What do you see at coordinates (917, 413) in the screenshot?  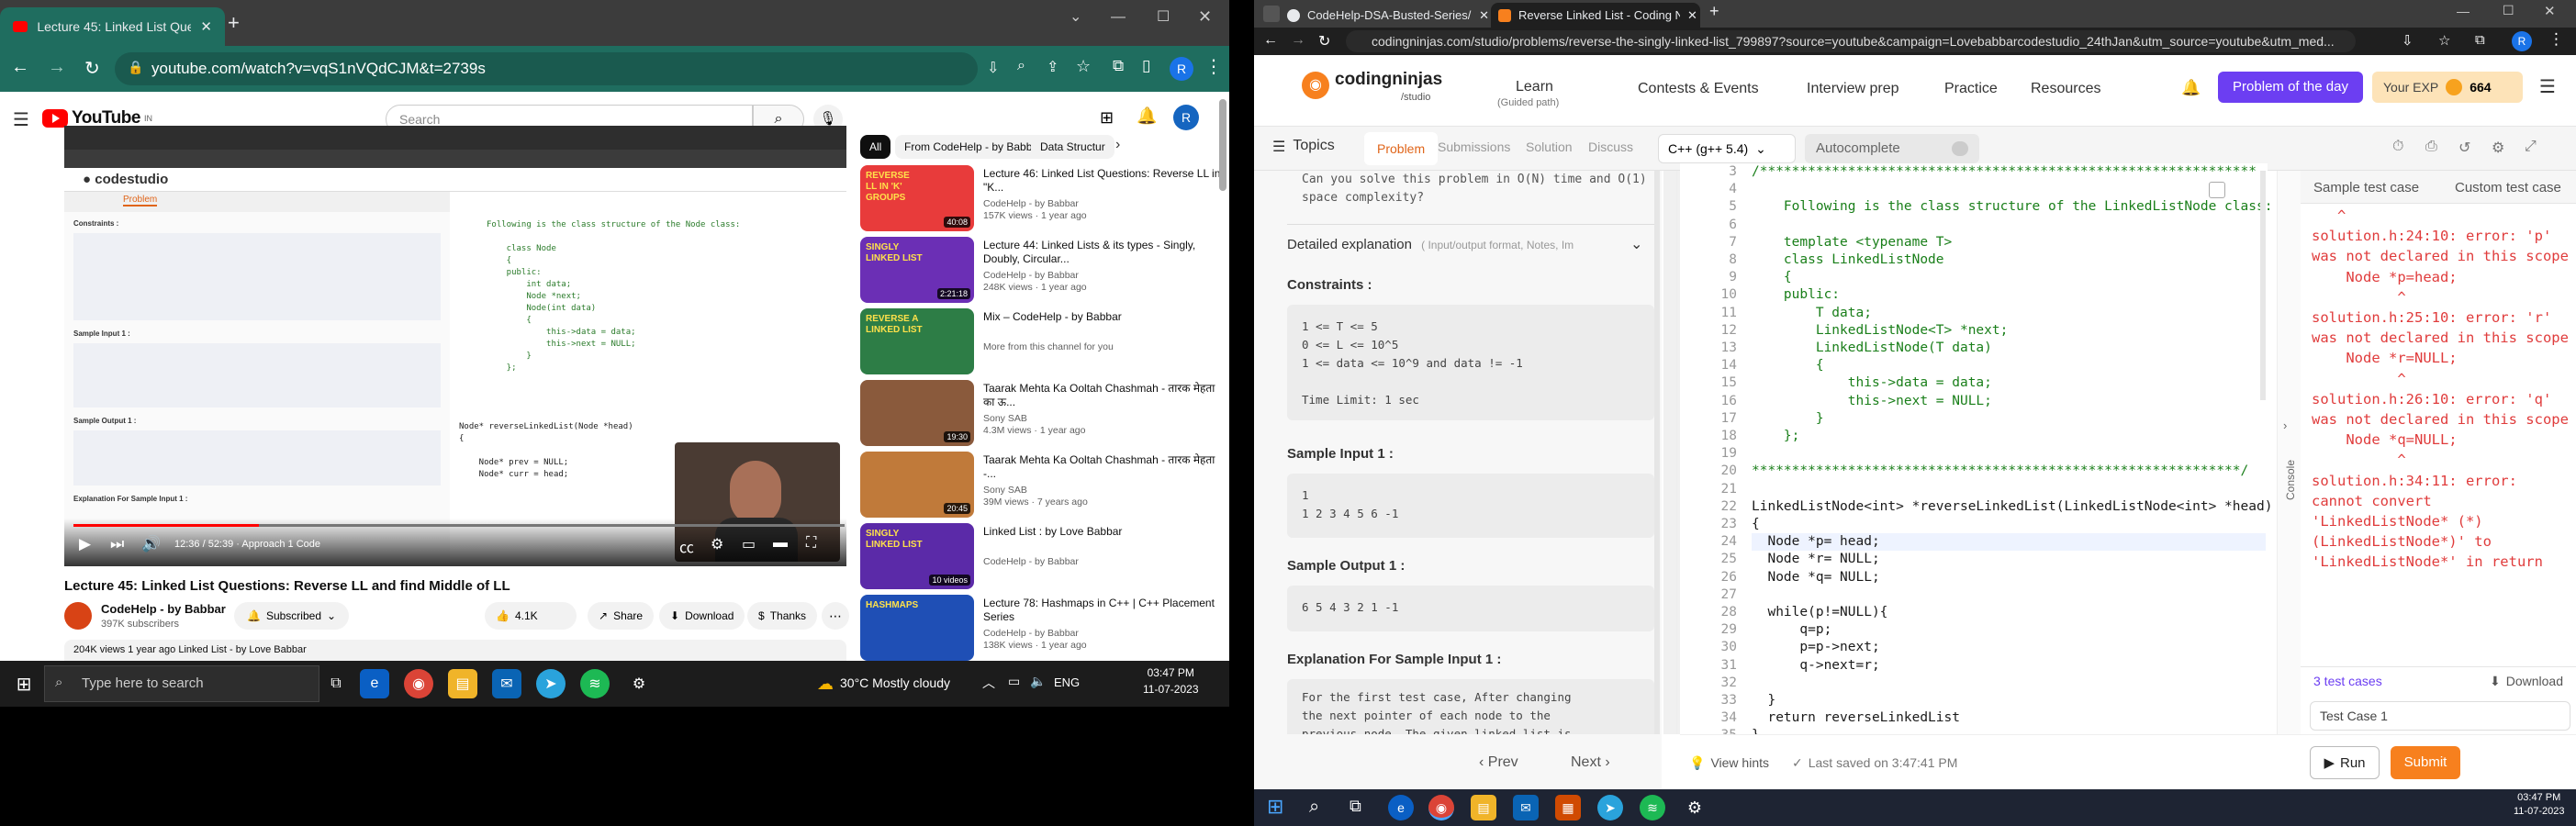 I see `video-thumbnail: 19:30` at bounding box center [917, 413].